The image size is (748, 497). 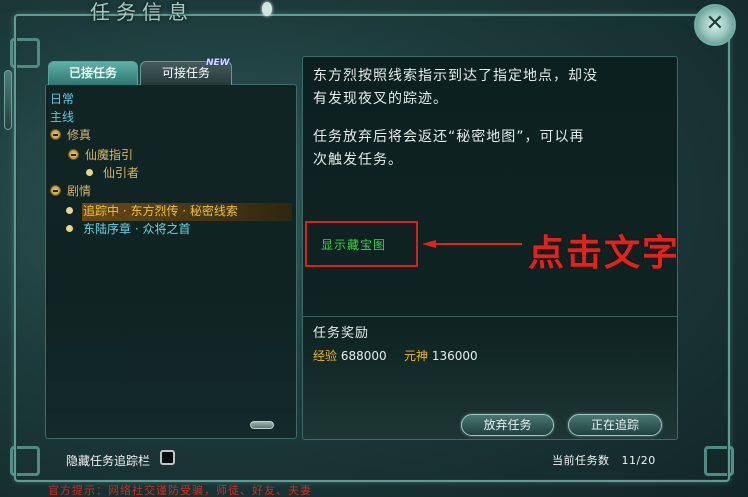 What do you see at coordinates (218, 63) in the screenshot?
I see `new-badge: NEW` at bounding box center [218, 63].